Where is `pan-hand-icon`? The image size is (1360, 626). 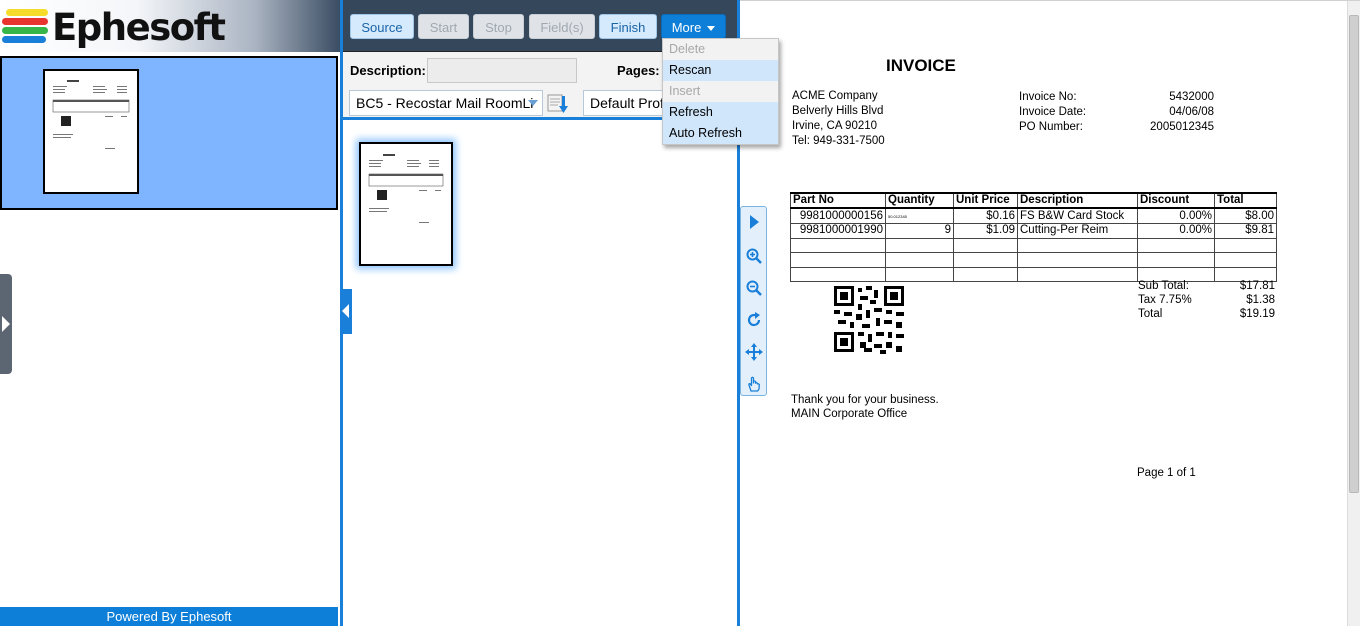 pan-hand-icon is located at coordinates (754, 384).